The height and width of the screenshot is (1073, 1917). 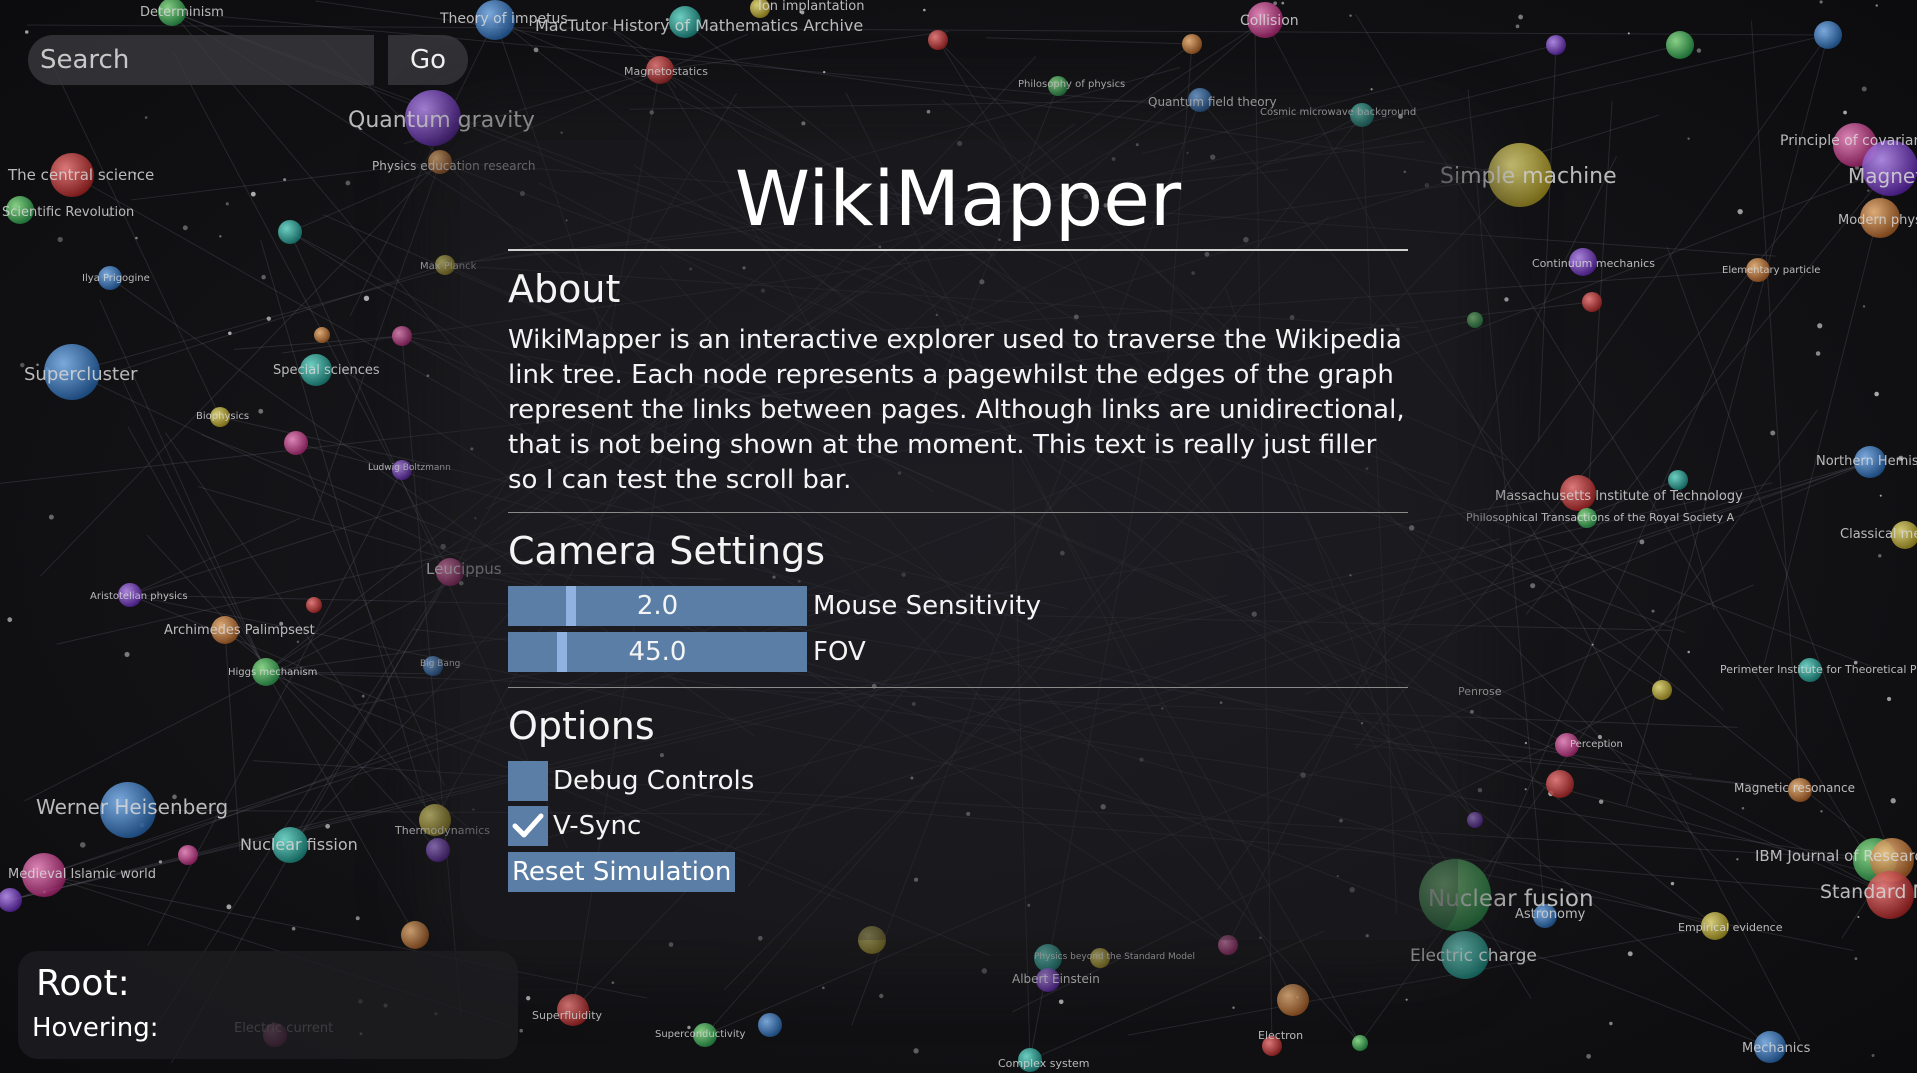 What do you see at coordinates (1771, 271) in the screenshot?
I see `node-label: Elementary particle` at bounding box center [1771, 271].